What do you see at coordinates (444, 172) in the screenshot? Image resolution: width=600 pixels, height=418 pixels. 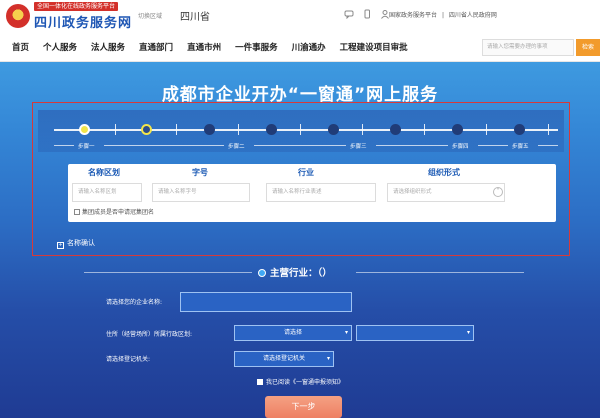 I see `label-org-form: 组织形式` at bounding box center [444, 172].